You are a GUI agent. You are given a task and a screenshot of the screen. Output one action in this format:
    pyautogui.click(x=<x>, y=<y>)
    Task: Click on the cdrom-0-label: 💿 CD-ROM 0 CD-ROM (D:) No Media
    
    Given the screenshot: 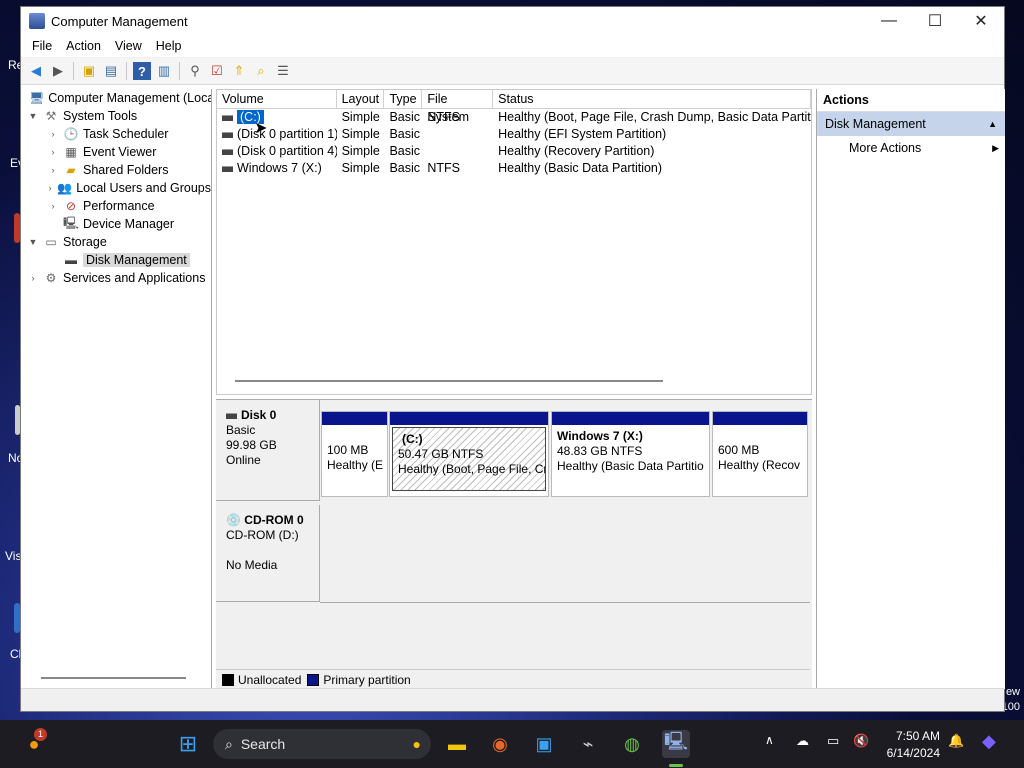 What is the action you would take?
    pyautogui.click(x=268, y=553)
    